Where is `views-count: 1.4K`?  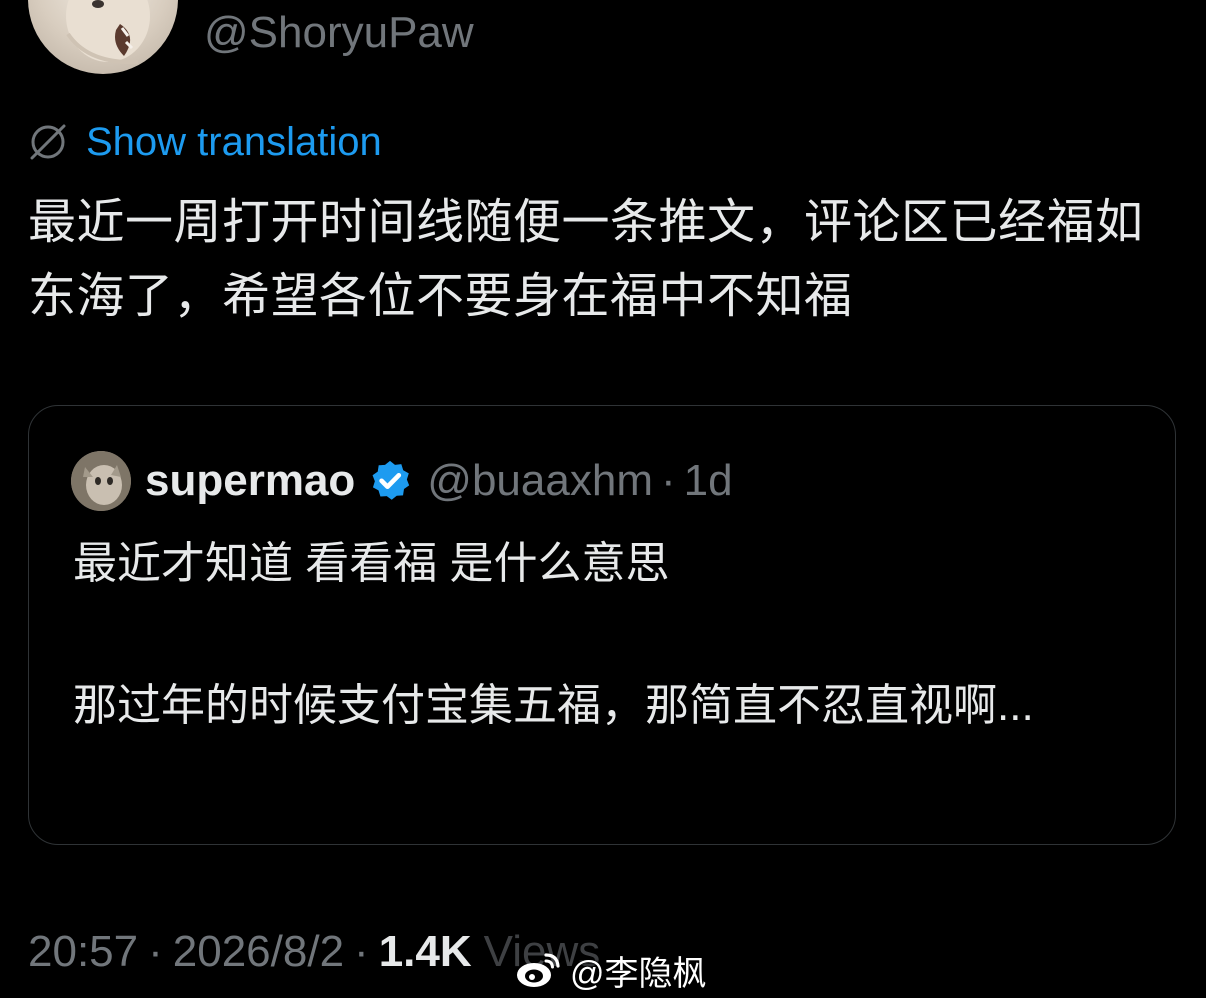 views-count: 1.4K is located at coordinates (425, 952).